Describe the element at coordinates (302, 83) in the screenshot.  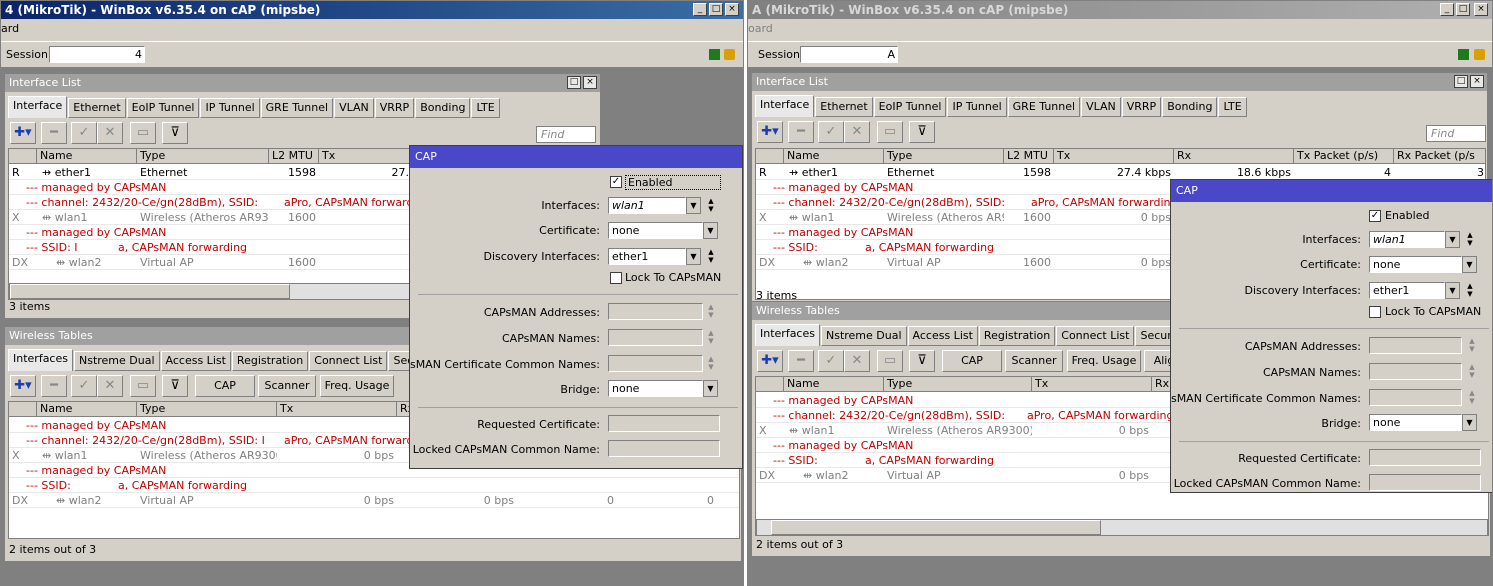
I see `left-interface-list-title: Interface List` at that location.